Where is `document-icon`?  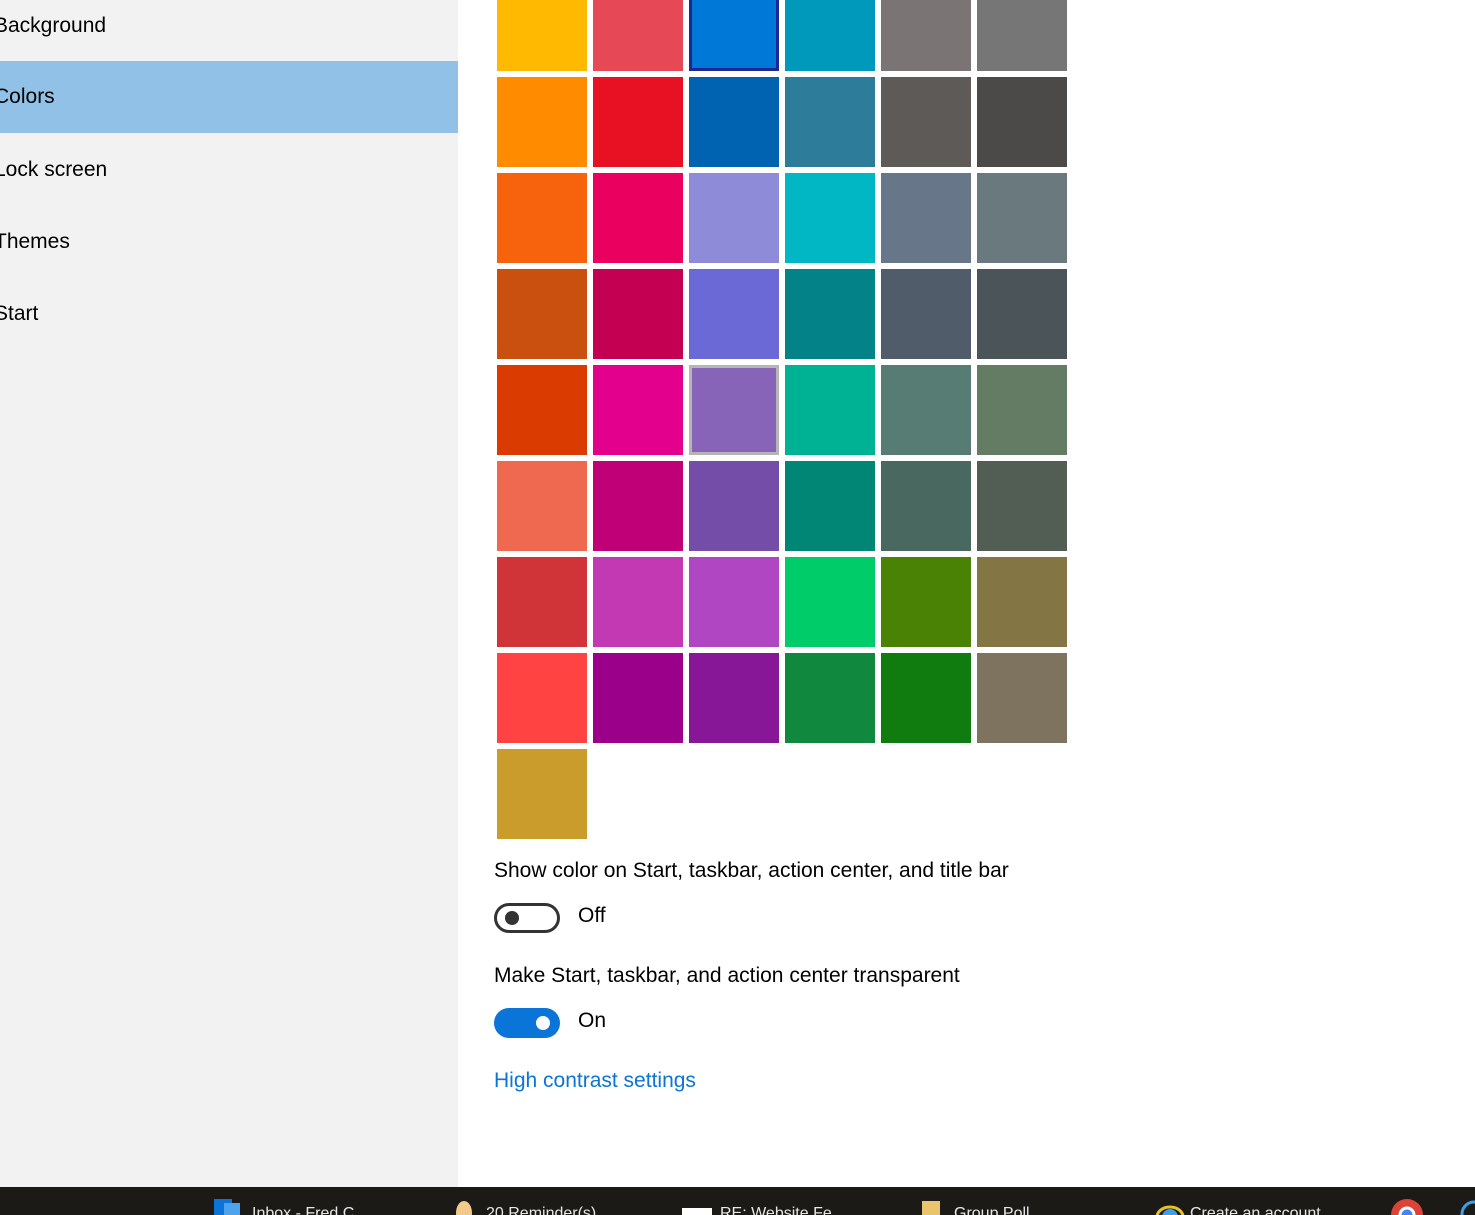
document-icon is located at coordinates (697, 1210).